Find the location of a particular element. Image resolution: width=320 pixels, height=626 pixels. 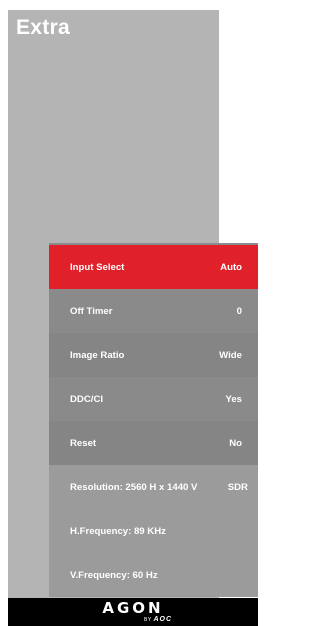

menu-item-reset: Reset No is located at coordinates (153, 443).